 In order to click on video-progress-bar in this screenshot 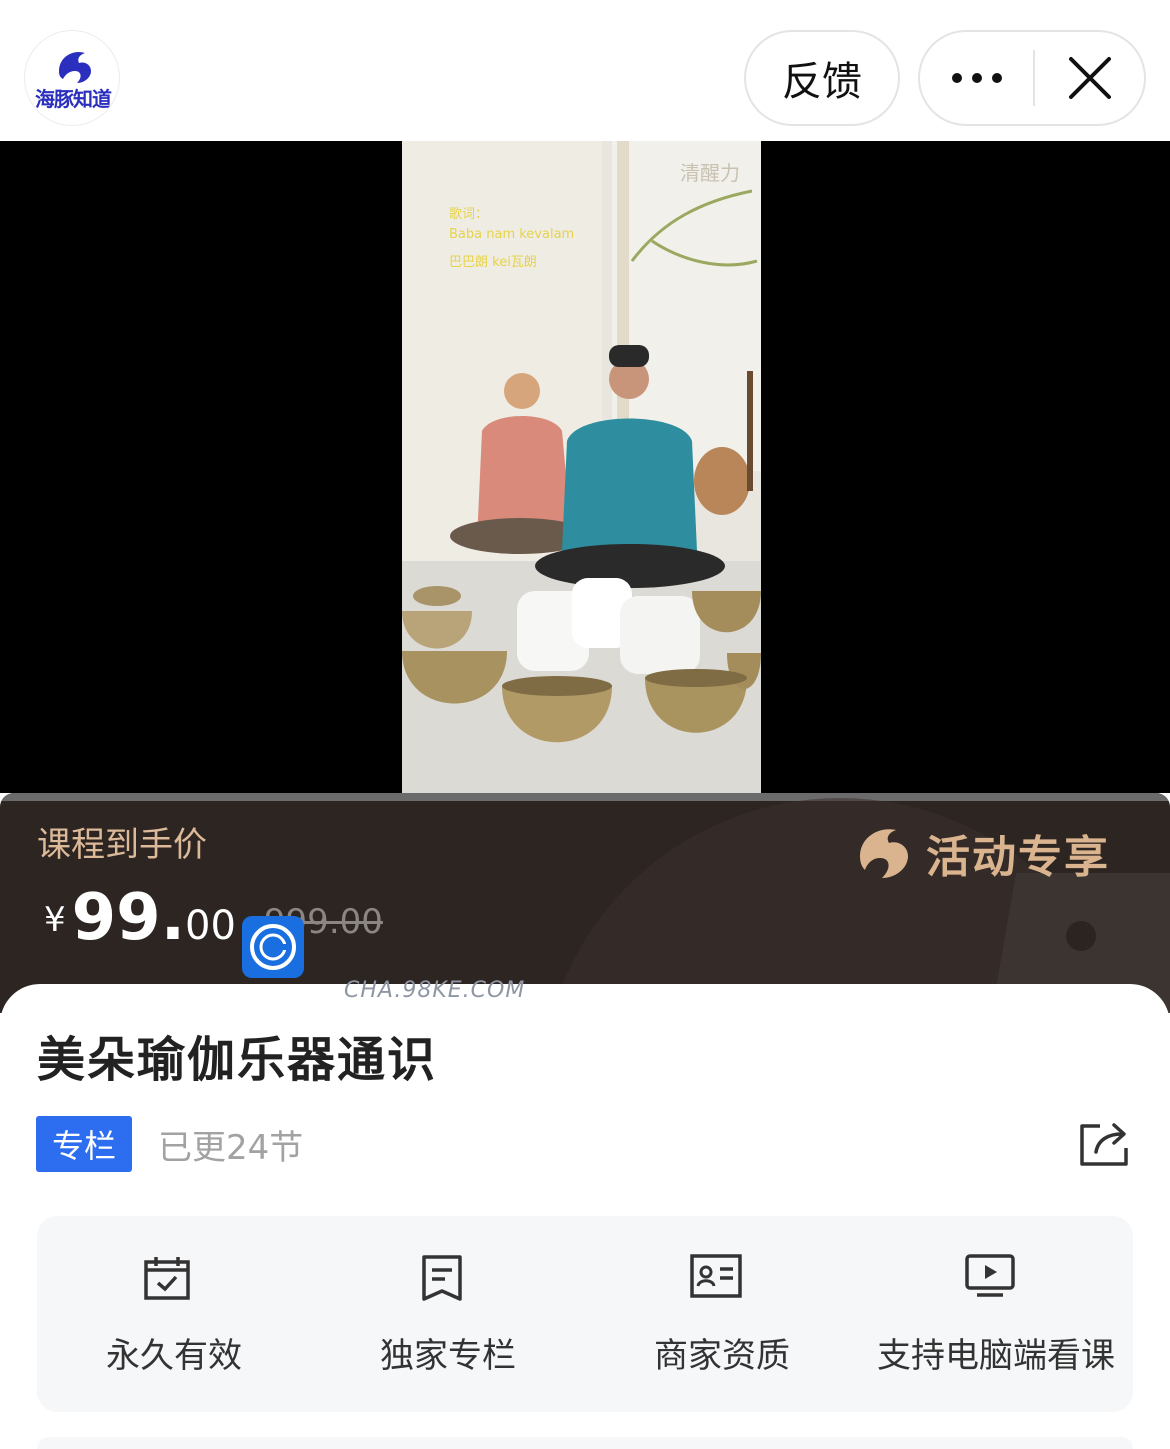, I will do `click(585, 797)`.